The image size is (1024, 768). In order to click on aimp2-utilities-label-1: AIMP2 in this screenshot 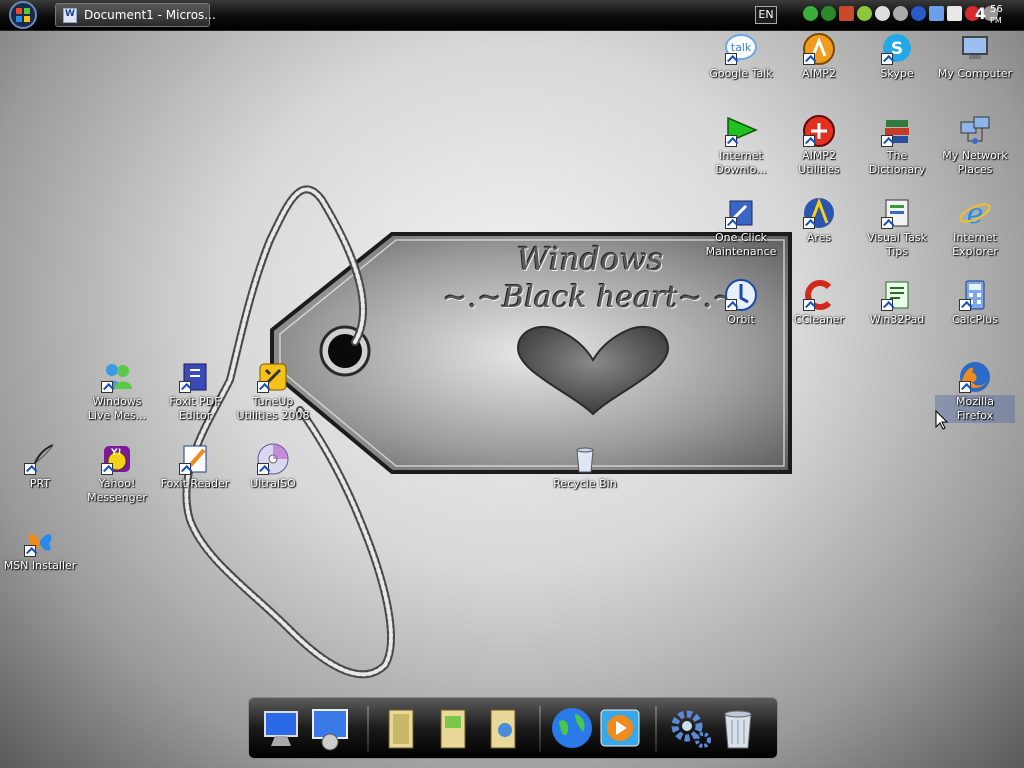, I will do `click(819, 155)`.